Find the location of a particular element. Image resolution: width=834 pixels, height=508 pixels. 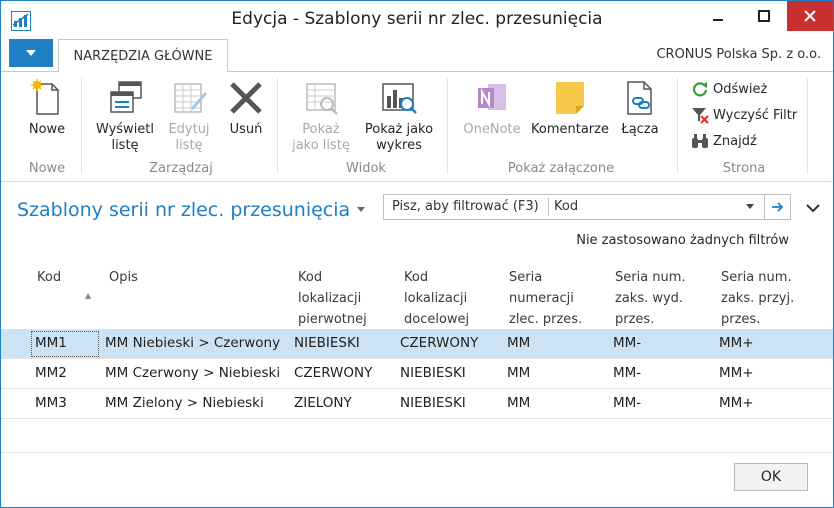

comments-label: Komentarze is located at coordinates (570, 129).